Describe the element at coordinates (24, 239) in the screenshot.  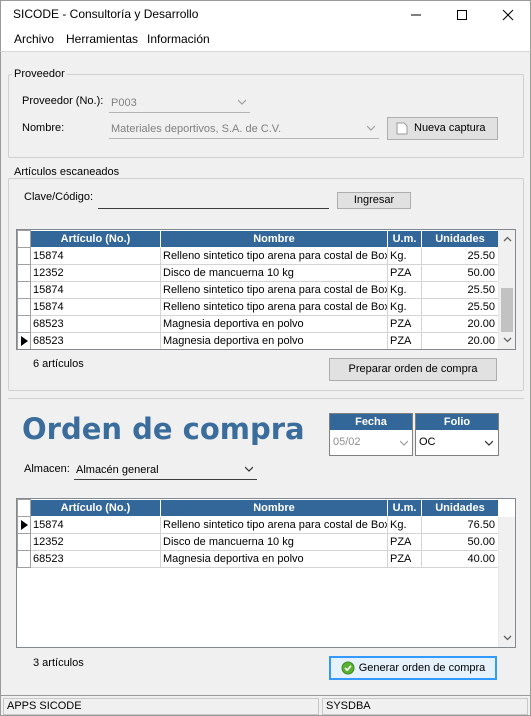
I see `row-header-corner` at that location.